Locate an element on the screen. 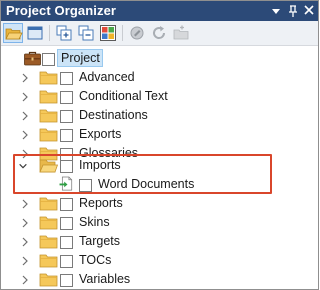 The image size is (320, 290). refresh-button is located at coordinates (159, 33).